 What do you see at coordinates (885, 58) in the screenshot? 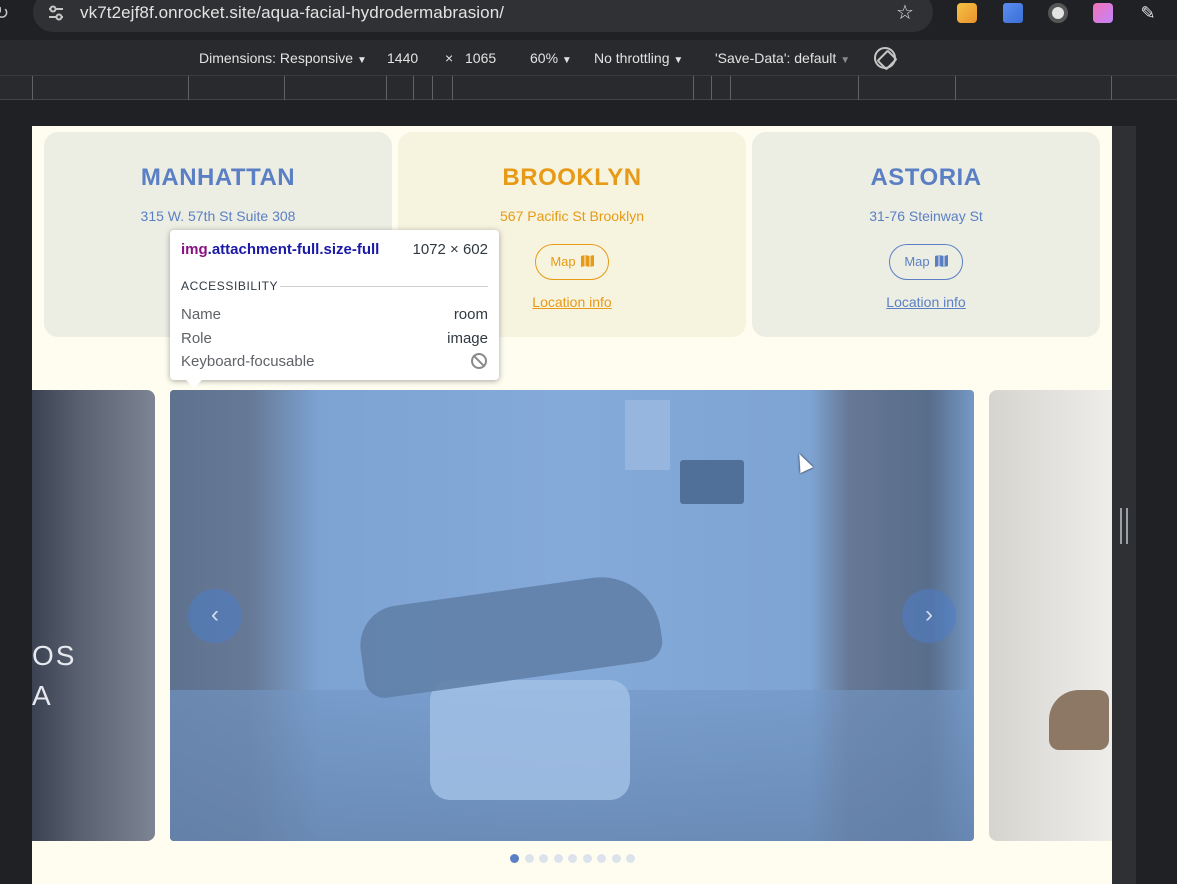
I see `rotate-icon` at bounding box center [885, 58].